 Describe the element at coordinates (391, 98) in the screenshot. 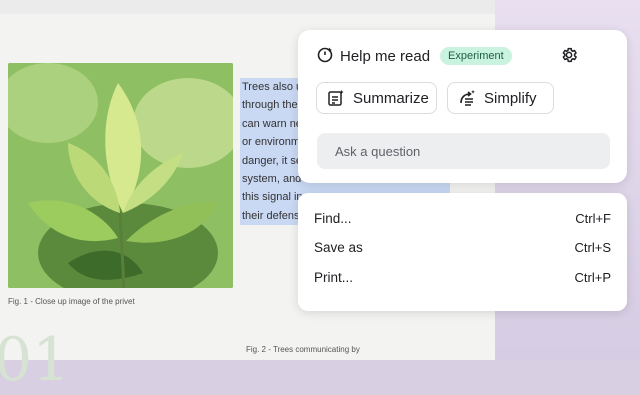

I see `summarize-label: Summarize` at that location.